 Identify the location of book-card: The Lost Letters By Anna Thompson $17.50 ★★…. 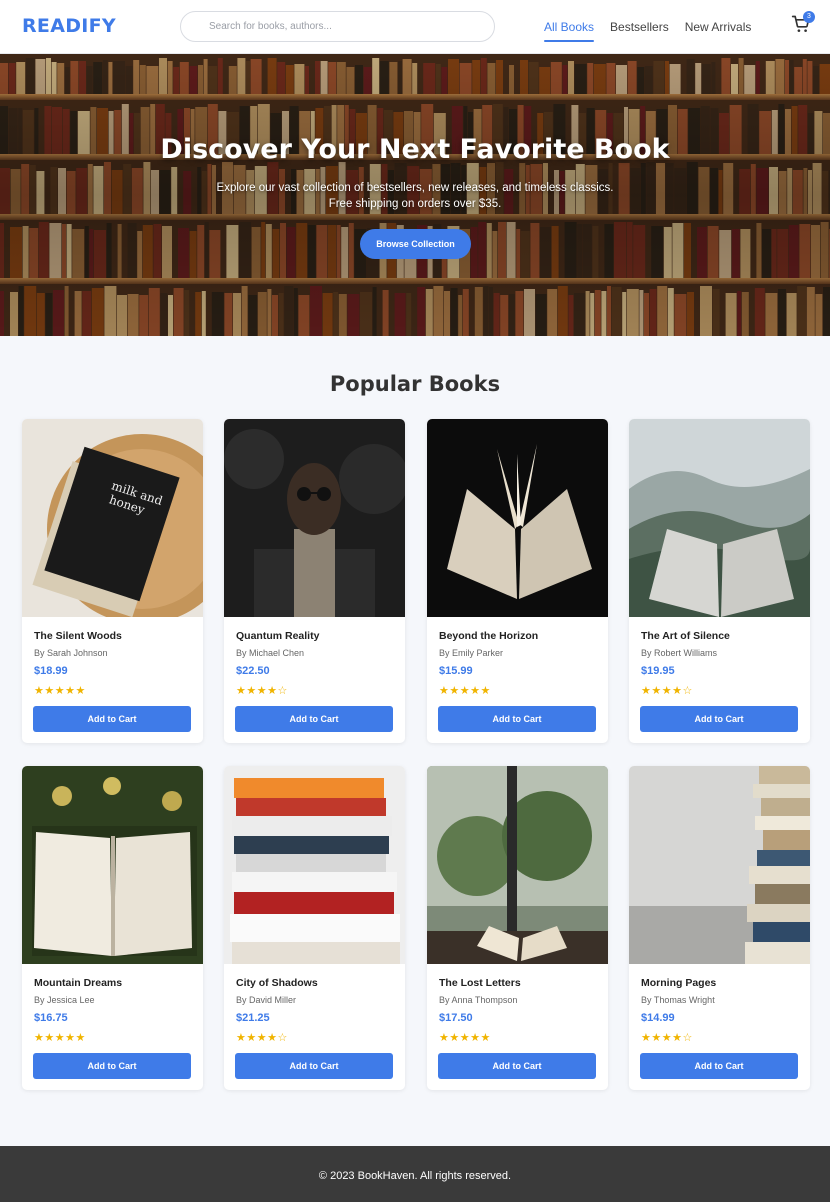
(517, 928).